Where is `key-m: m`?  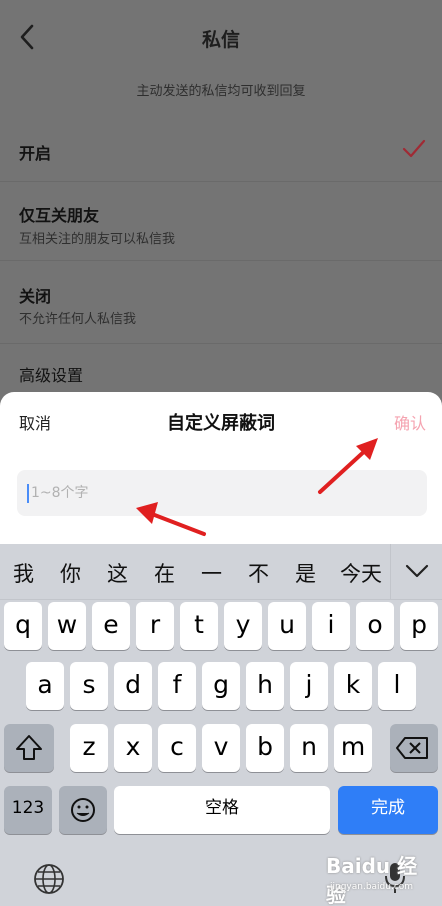 key-m: m is located at coordinates (353, 748).